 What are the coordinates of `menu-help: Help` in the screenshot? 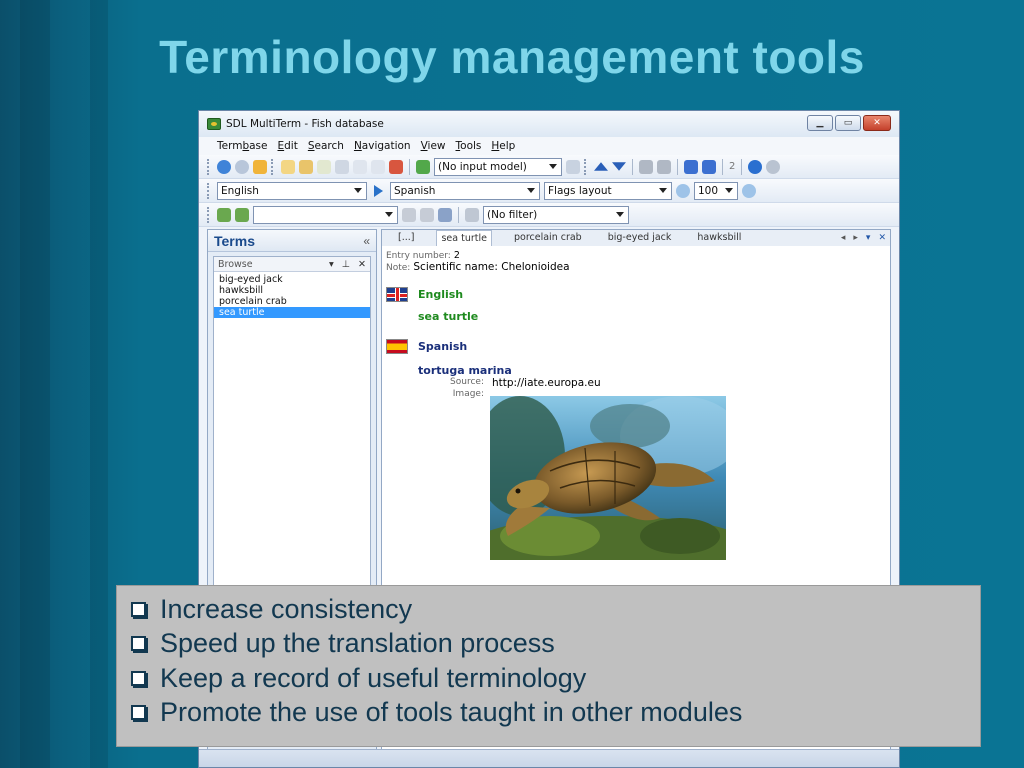 It's located at (503, 146).